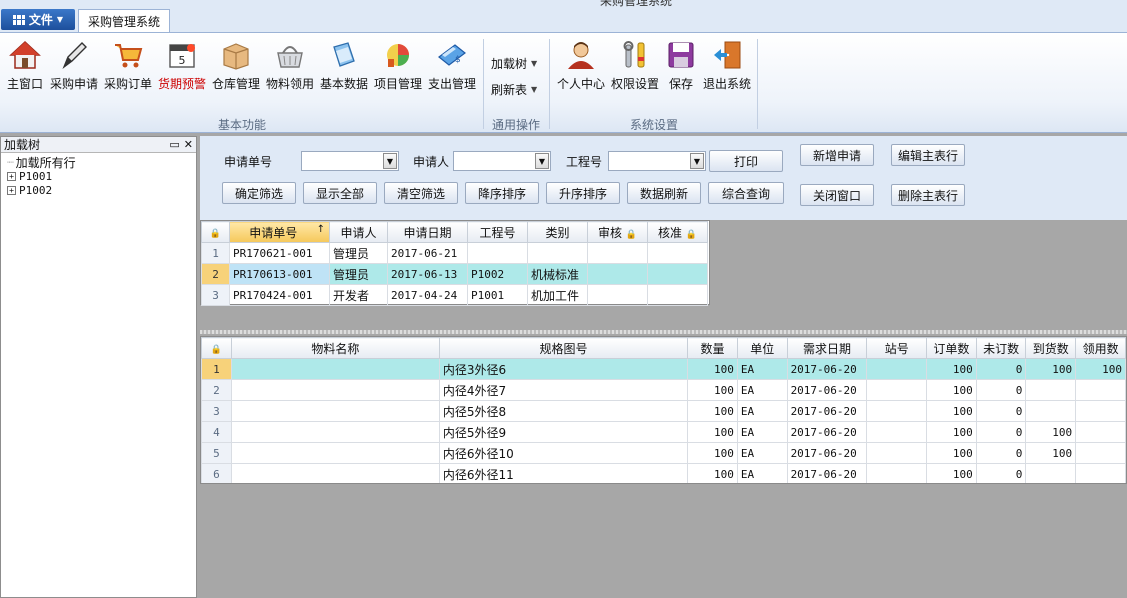  Describe the element at coordinates (502, 193) in the screenshot. I see `sort-desc-button: 降序排序` at that location.